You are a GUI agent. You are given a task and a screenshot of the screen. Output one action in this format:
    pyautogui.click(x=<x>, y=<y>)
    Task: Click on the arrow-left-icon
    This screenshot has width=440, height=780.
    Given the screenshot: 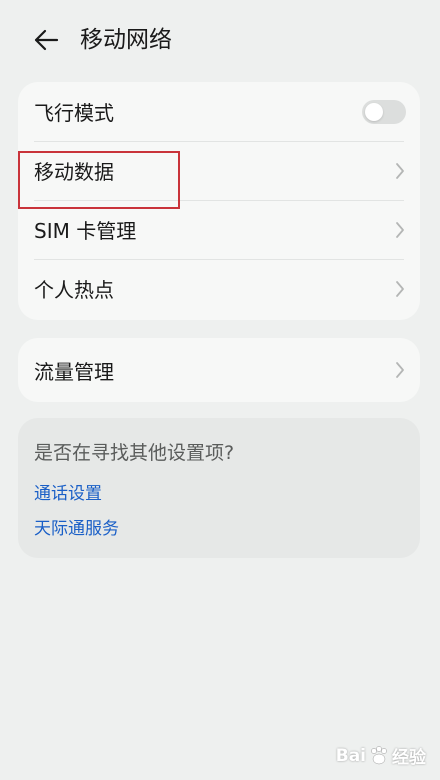 What is the action you would take?
    pyautogui.click(x=46, y=40)
    